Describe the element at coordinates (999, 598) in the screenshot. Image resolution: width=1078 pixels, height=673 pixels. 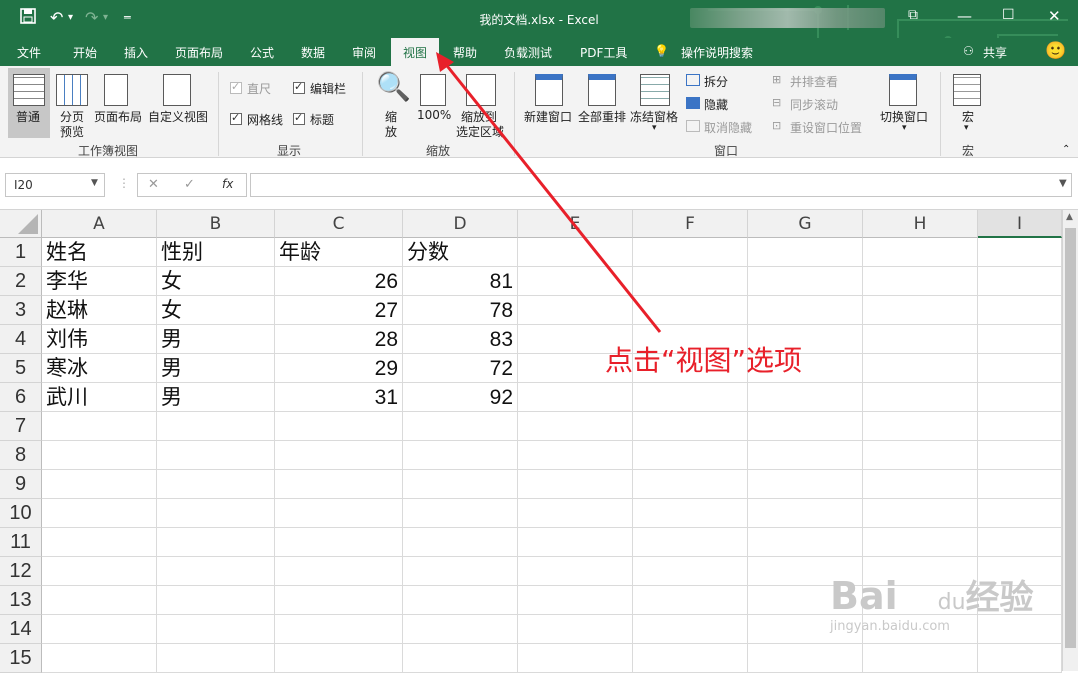
I see `watermark-jingyan: 经验` at that location.